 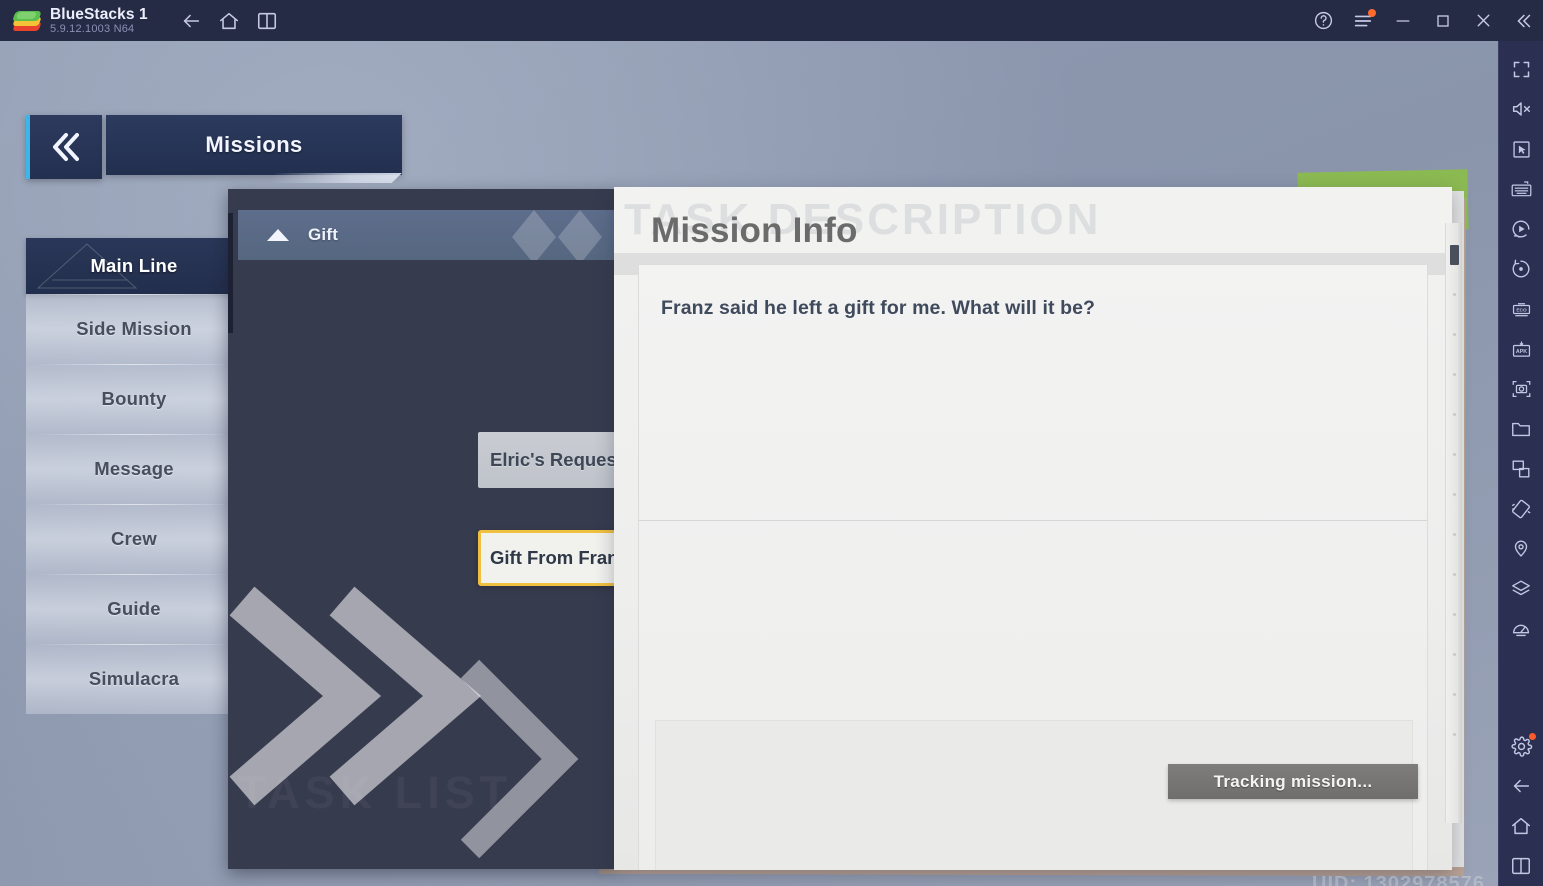 I want to click on menu-item-main-line: Main Line, so click(x=134, y=266).